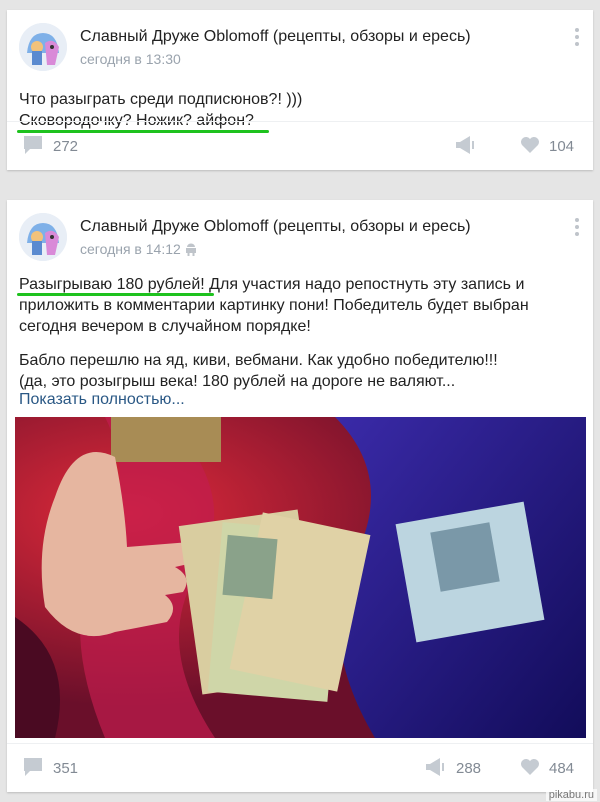 This screenshot has height=802, width=600. Describe the element at coordinates (130, 59) in the screenshot. I see `post-time: сегодня в 13:30` at that location.